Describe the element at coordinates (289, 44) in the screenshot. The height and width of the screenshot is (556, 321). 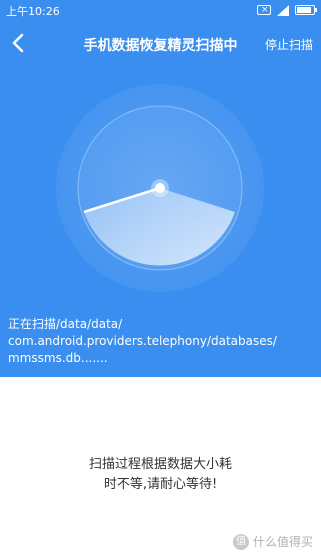
I see `stop-scan-button: 停止扫描` at that location.